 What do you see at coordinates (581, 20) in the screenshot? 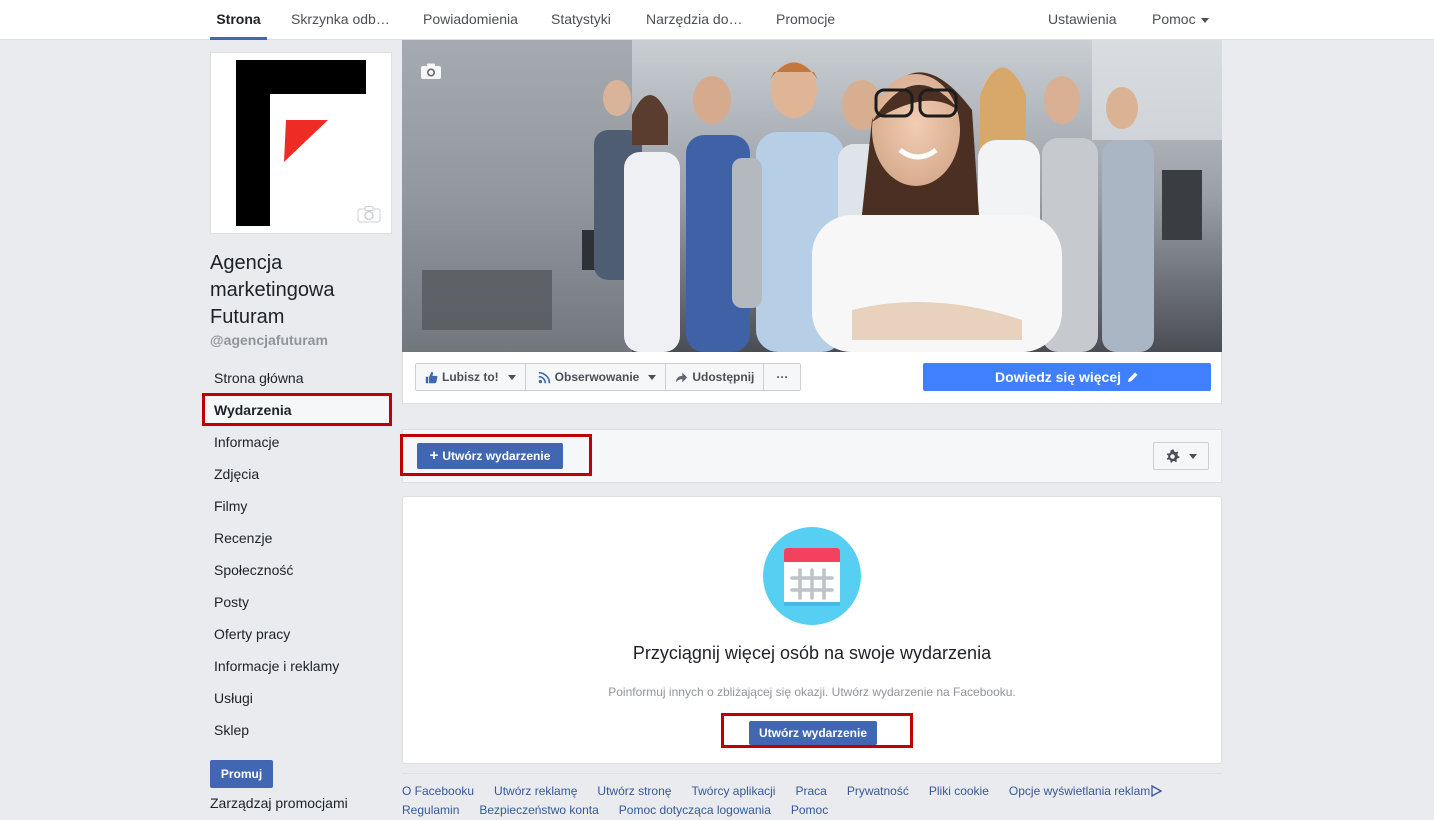
I see `tab-insights: Statystyki` at bounding box center [581, 20].